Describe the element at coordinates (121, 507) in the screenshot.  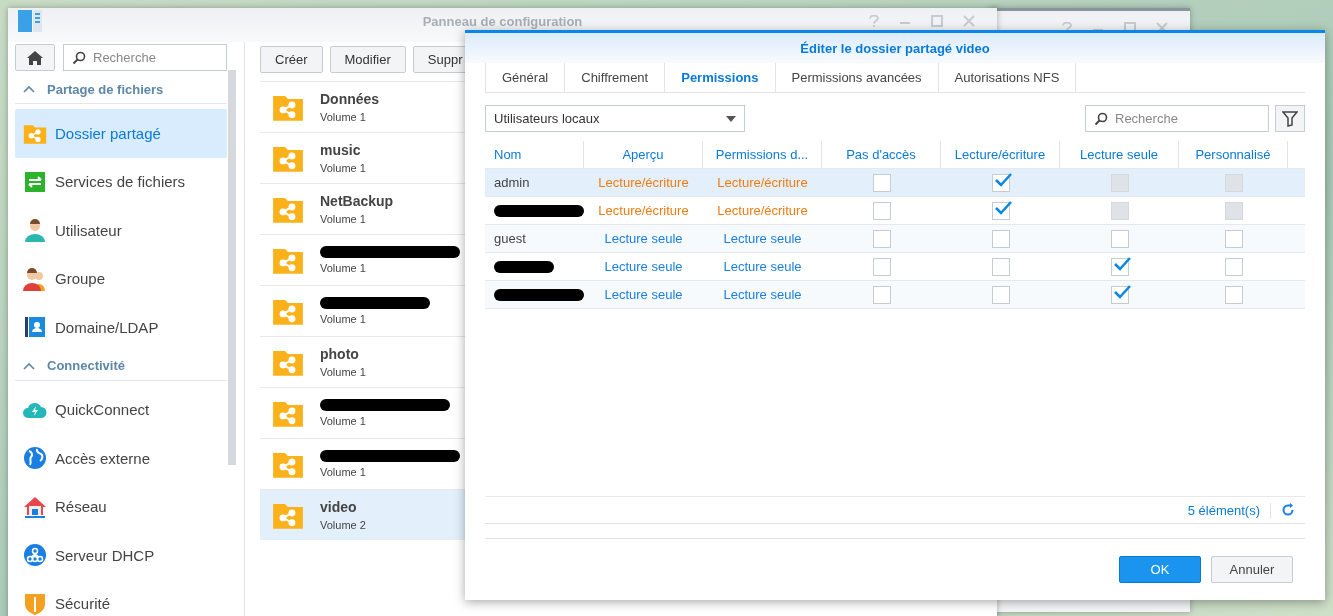
I see `sidebar-item: Réseau` at that location.